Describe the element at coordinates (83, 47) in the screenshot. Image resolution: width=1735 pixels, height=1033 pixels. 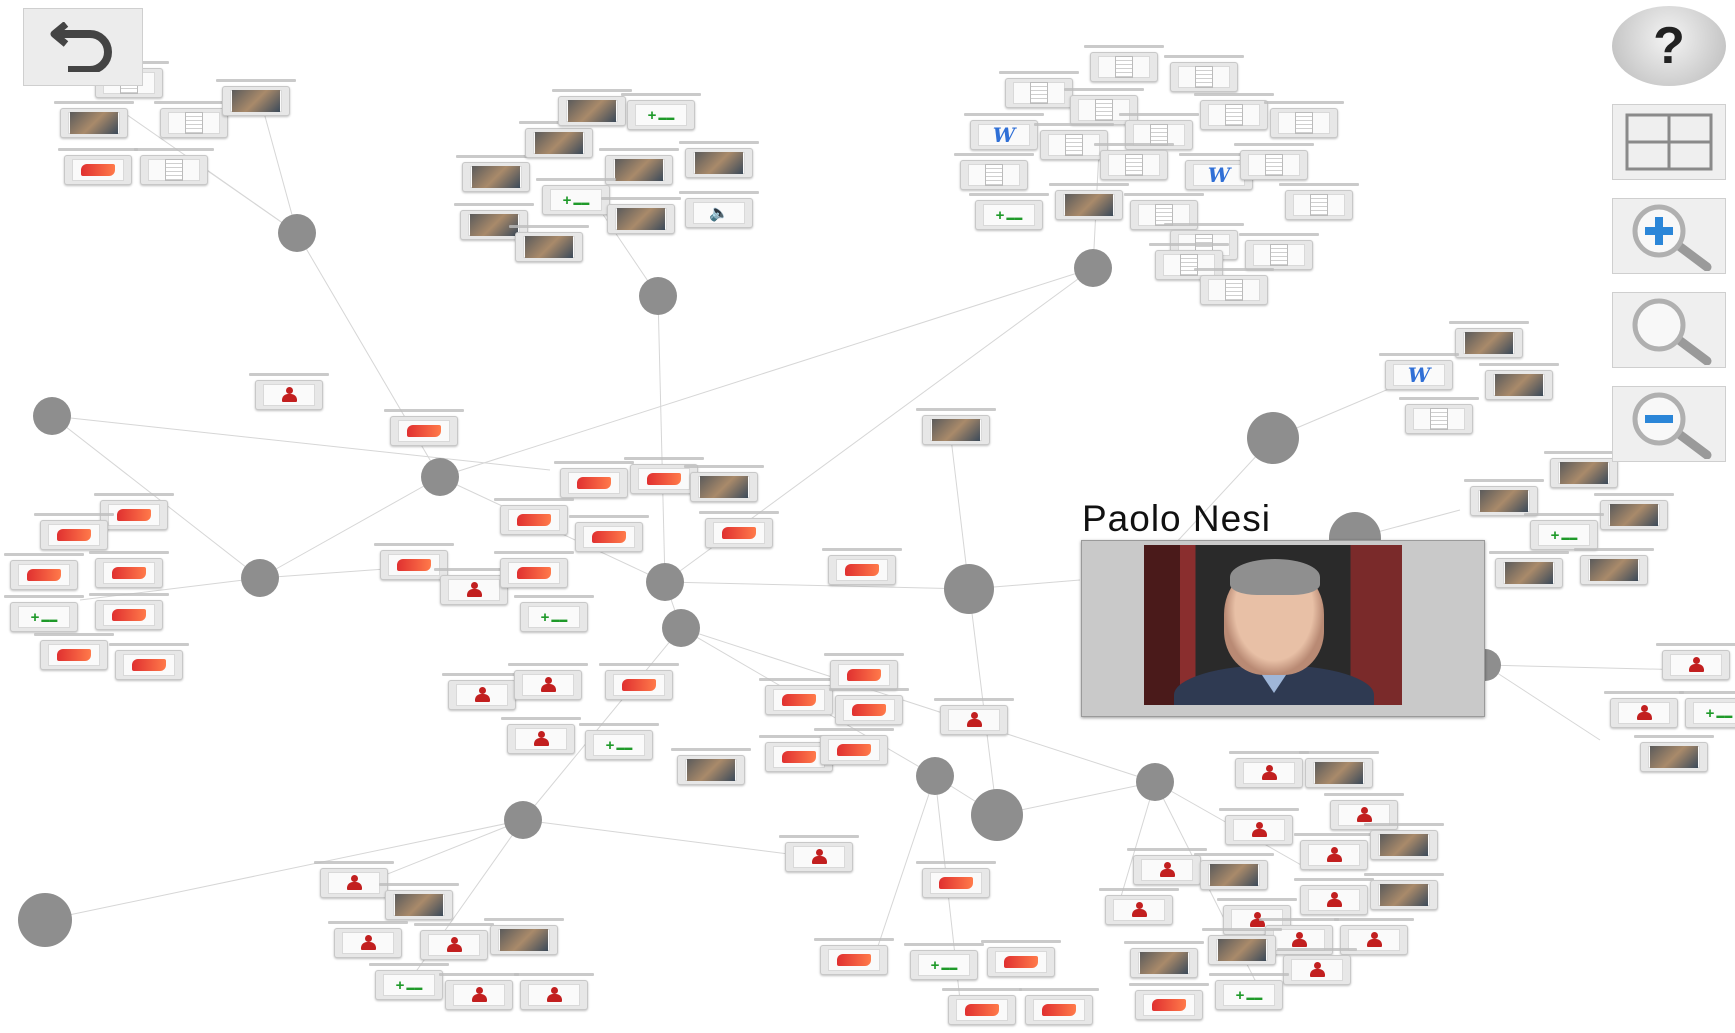
I see `back-button` at that location.